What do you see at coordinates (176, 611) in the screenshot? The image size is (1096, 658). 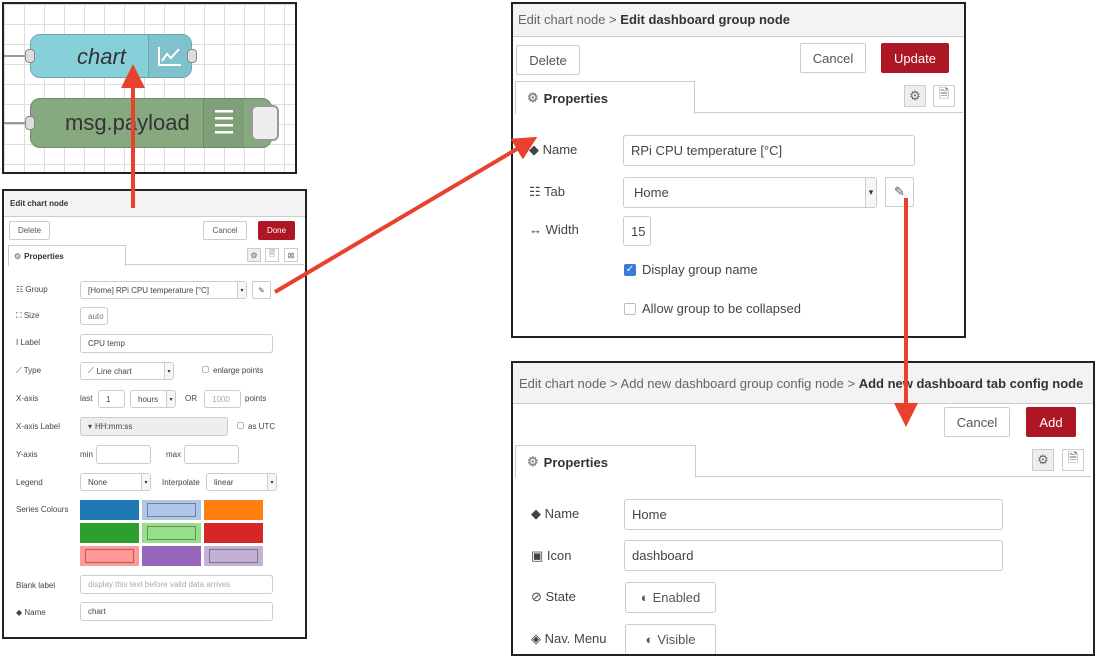 I see `name-input: chart` at bounding box center [176, 611].